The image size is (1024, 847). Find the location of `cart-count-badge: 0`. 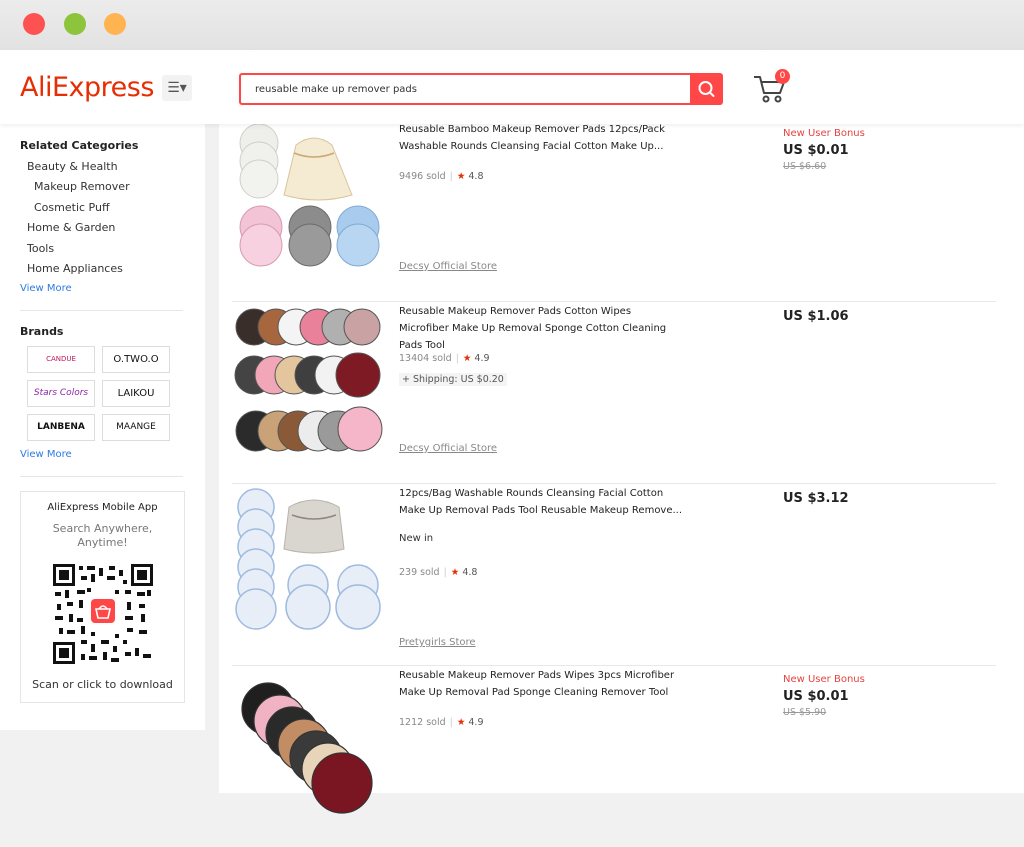

cart-count-badge: 0 is located at coordinates (782, 76).